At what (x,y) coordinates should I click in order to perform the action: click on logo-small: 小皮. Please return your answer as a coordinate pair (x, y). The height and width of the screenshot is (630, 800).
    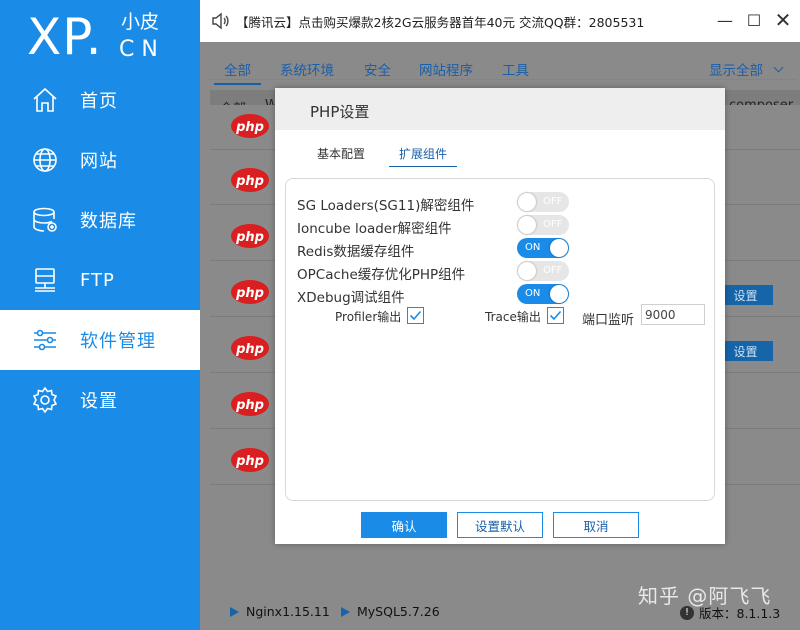
    Looking at the image, I should click on (140, 22).